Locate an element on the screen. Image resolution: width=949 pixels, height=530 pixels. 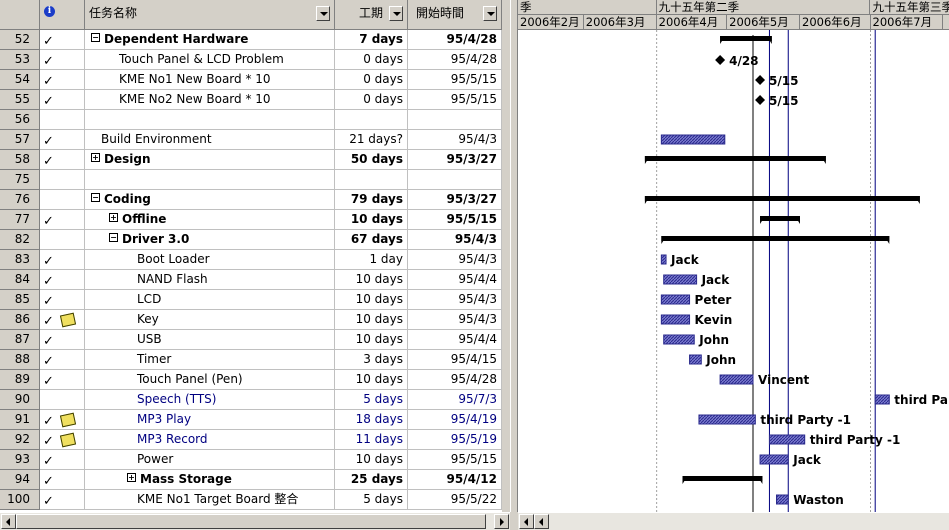
table-row: 92 ✓ MP3 Record 11 days 95/5/19 is located at coordinates (255, 440).